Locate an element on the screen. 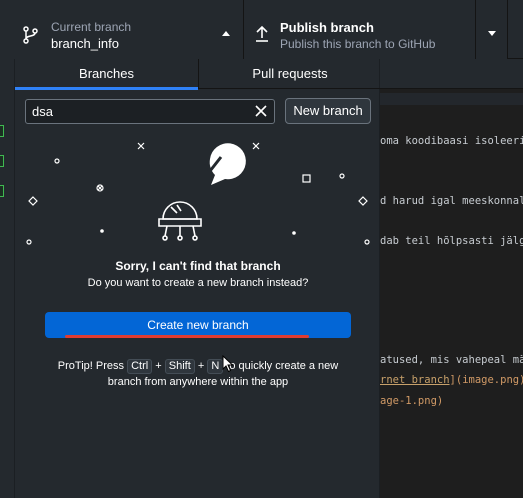  publish-branch-subtitle: Publish this branch to GitHub is located at coordinates (358, 44).